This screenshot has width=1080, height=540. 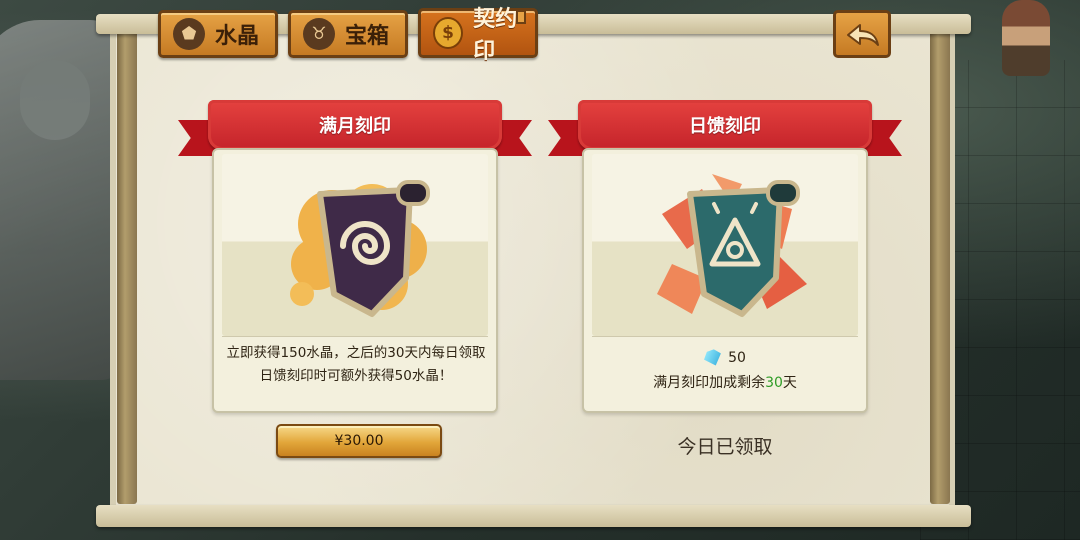 I want to click on bonus-prefix: 满月刻印加成剩余, so click(x=709, y=383).